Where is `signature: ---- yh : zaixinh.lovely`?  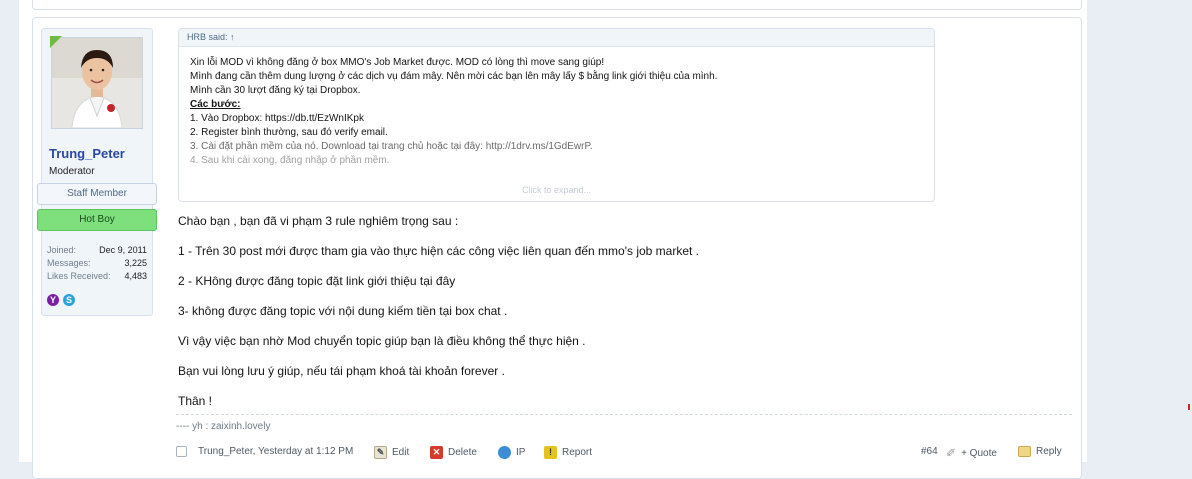 signature: ---- yh : zaixinh.lovely is located at coordinates (223, 426).